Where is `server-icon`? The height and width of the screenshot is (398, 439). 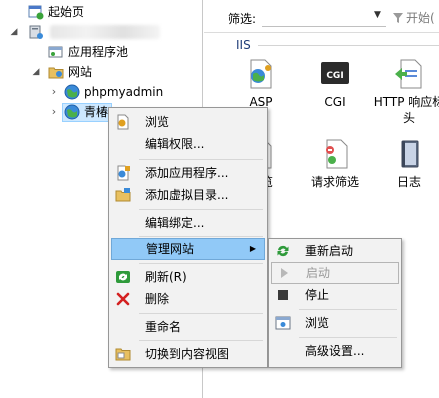
server-icon is located at coordinates (36, 32).